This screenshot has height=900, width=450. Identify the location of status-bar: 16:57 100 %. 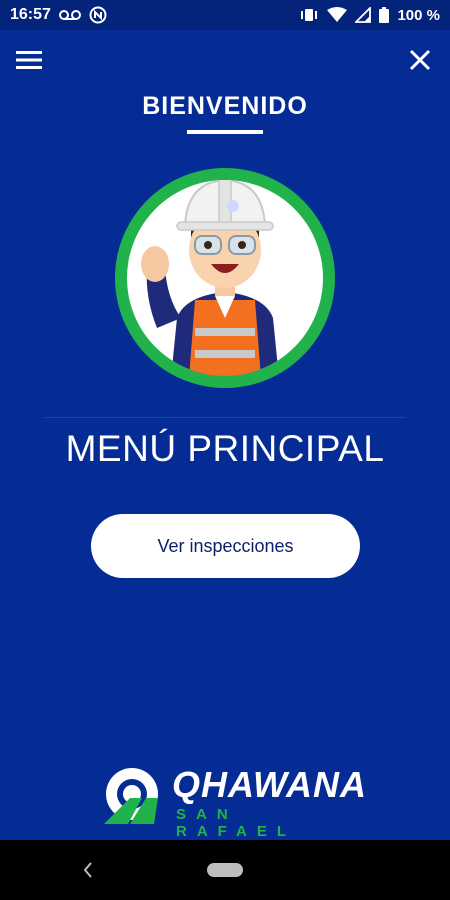
(225, 15).